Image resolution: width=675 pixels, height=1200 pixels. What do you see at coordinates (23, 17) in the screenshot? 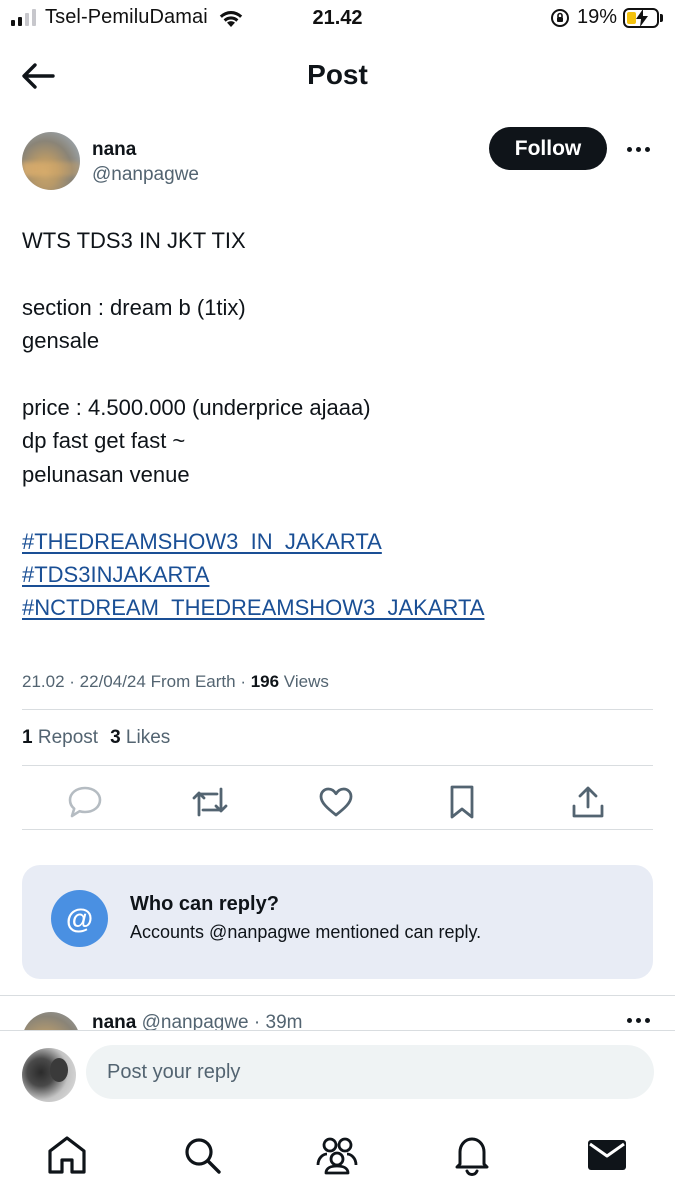
I see `signal-icon` at bounding box center [23, 17].